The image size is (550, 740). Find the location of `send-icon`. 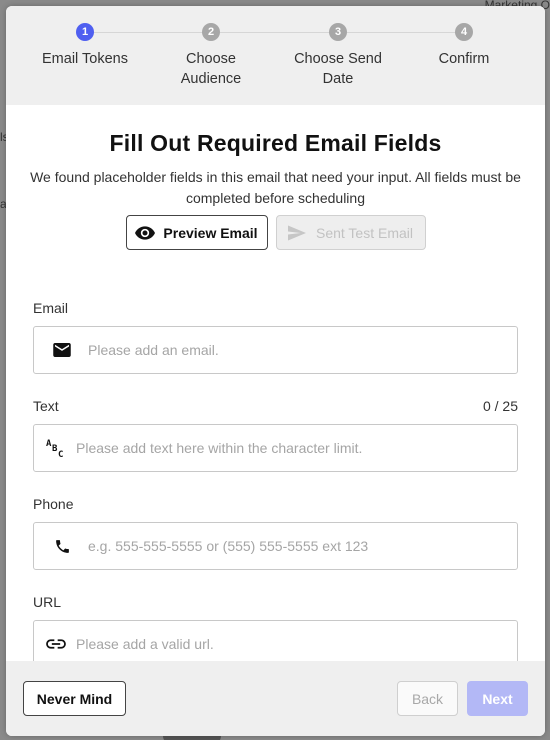

send-icon is located at coordinates (296, 232).